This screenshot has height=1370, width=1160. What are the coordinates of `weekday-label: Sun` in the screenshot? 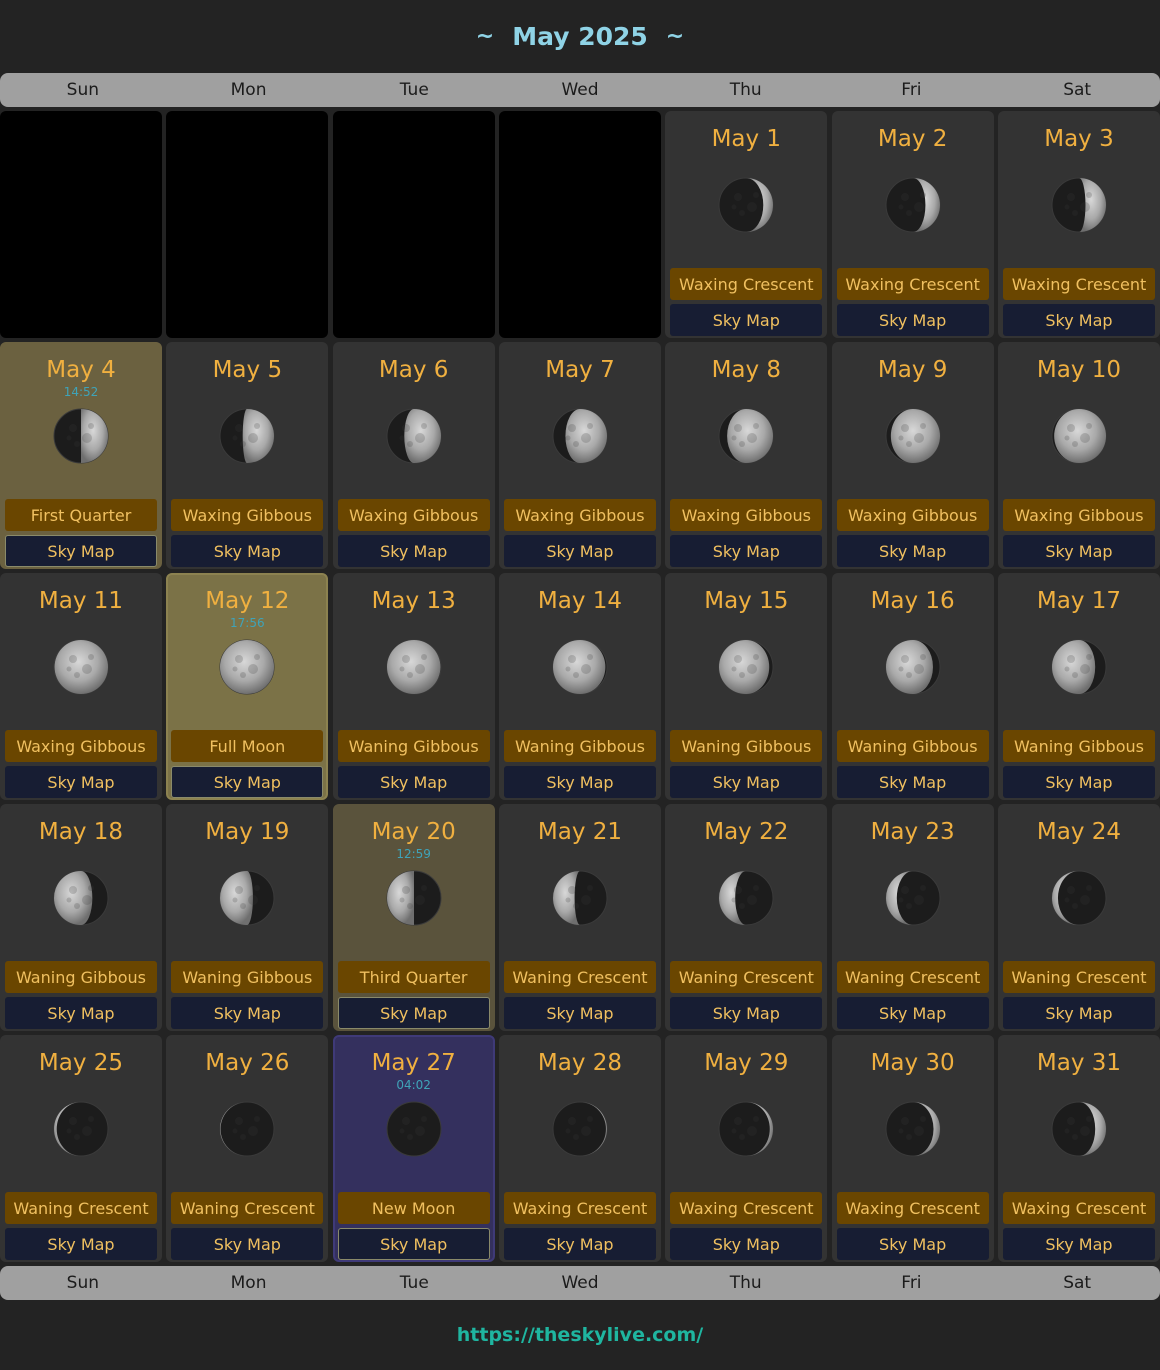 It's located at (83, 1283).